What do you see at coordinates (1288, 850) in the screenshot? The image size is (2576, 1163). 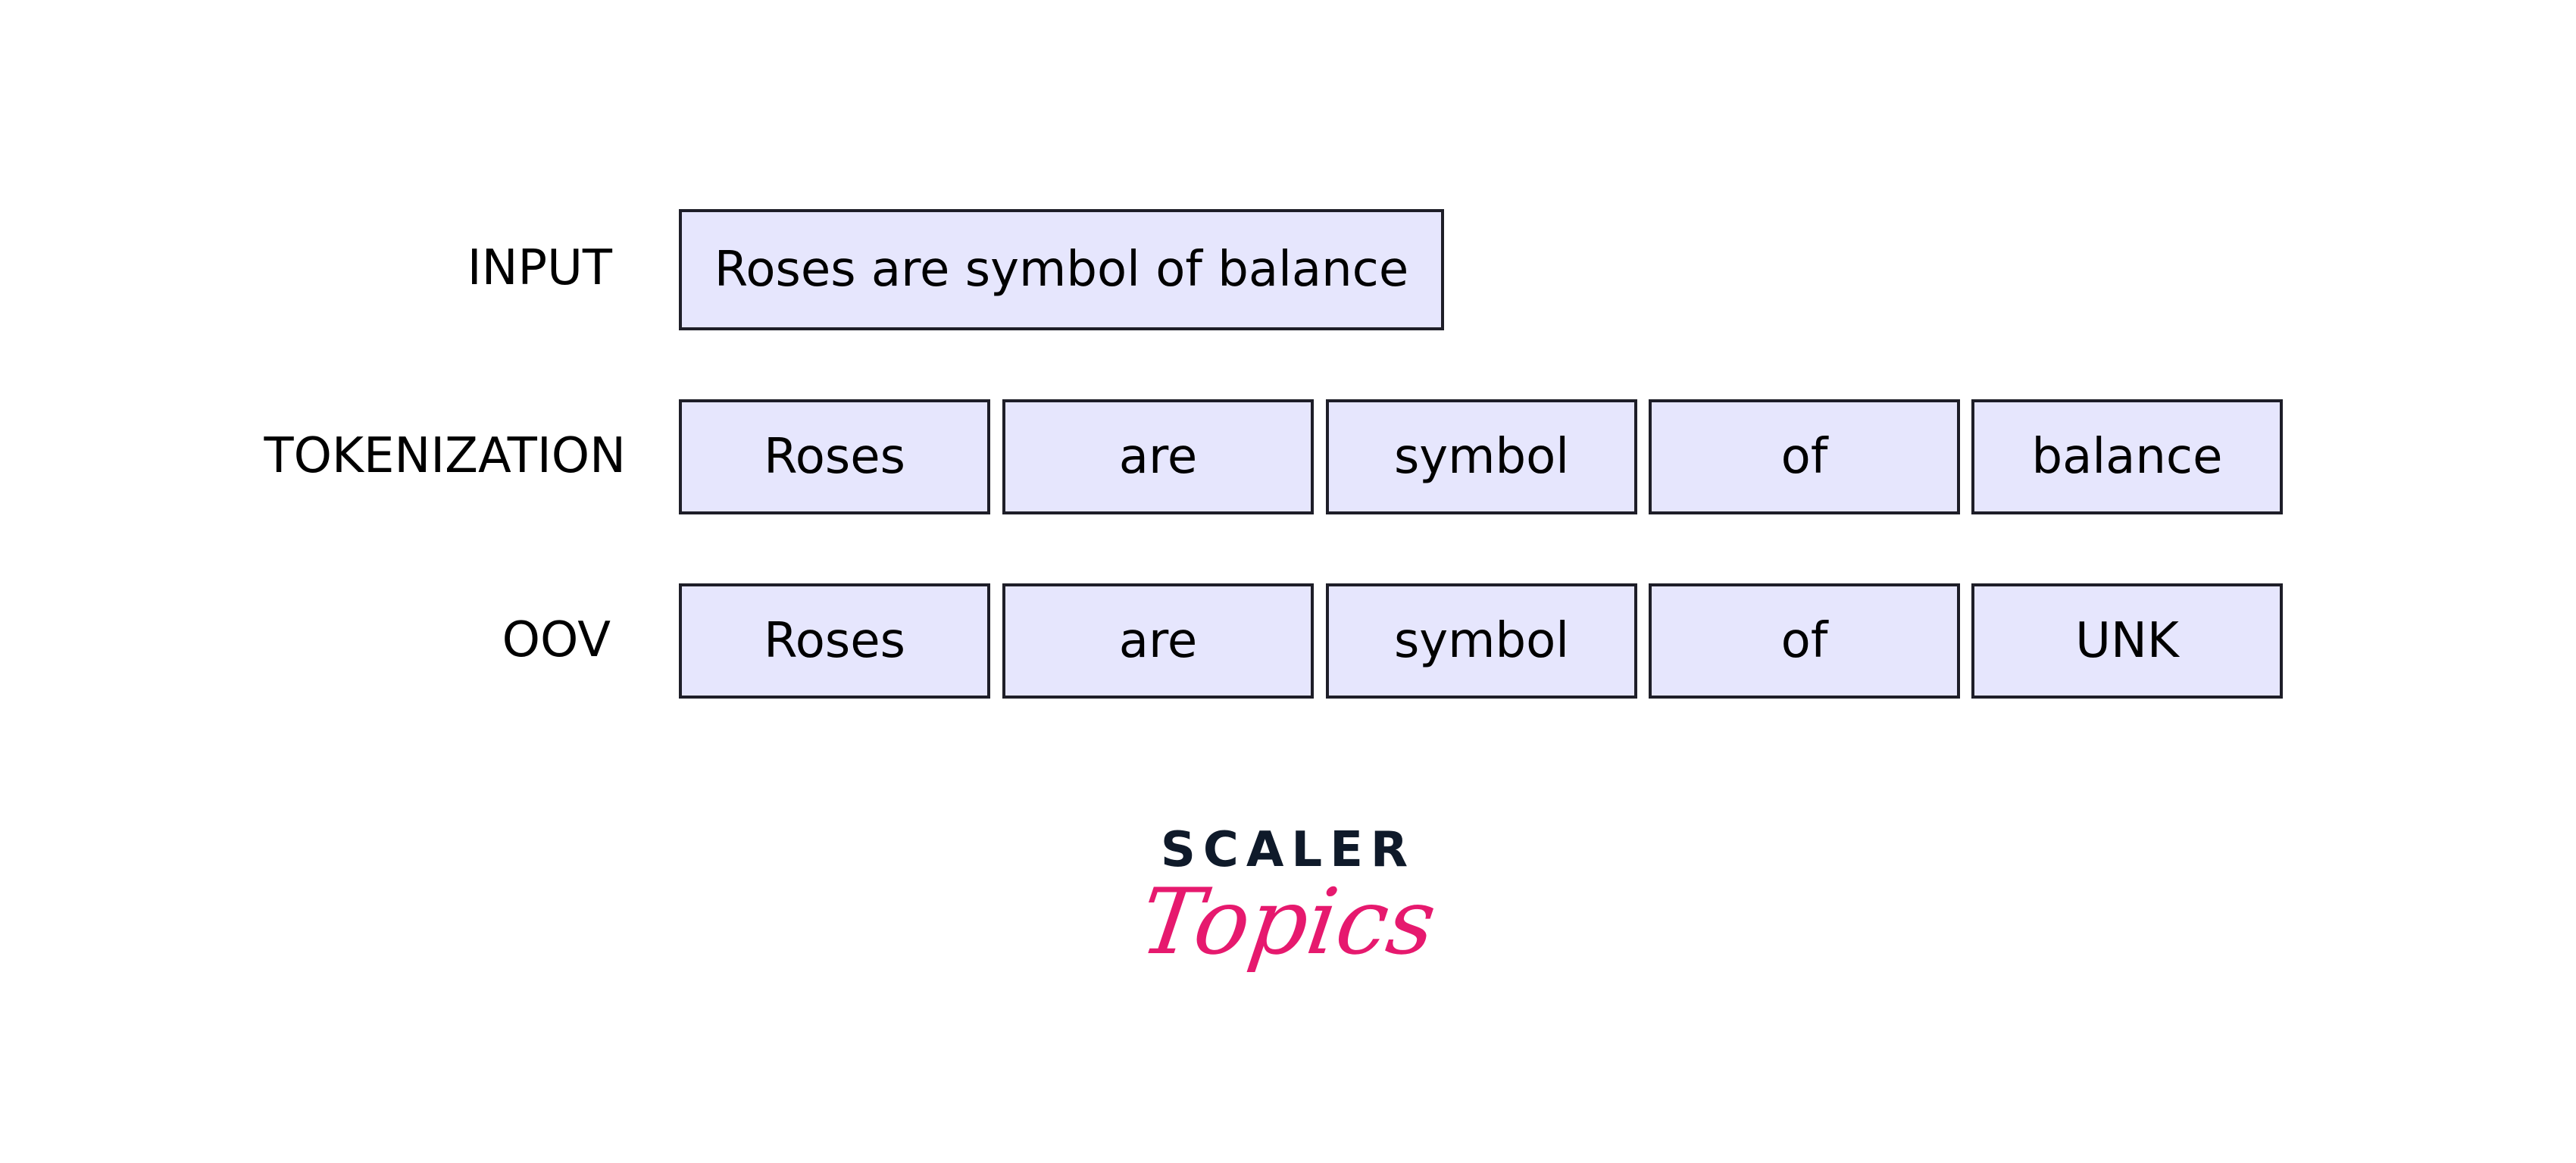 I see `logo-scaler-text: SCALER` at bounding box center [1288, 850].